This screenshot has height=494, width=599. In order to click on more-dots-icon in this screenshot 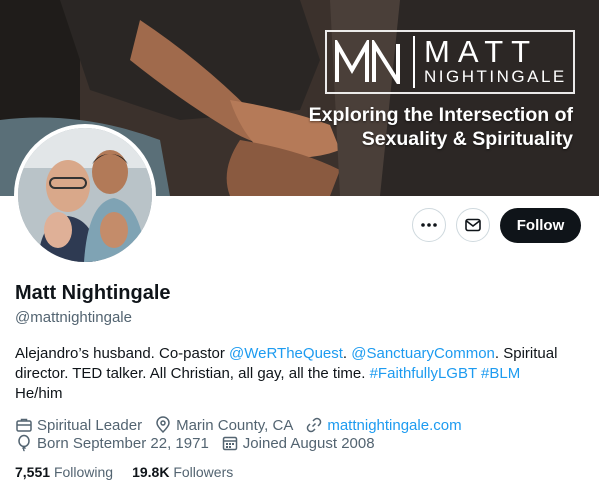, I will do `click(429, 225)`.